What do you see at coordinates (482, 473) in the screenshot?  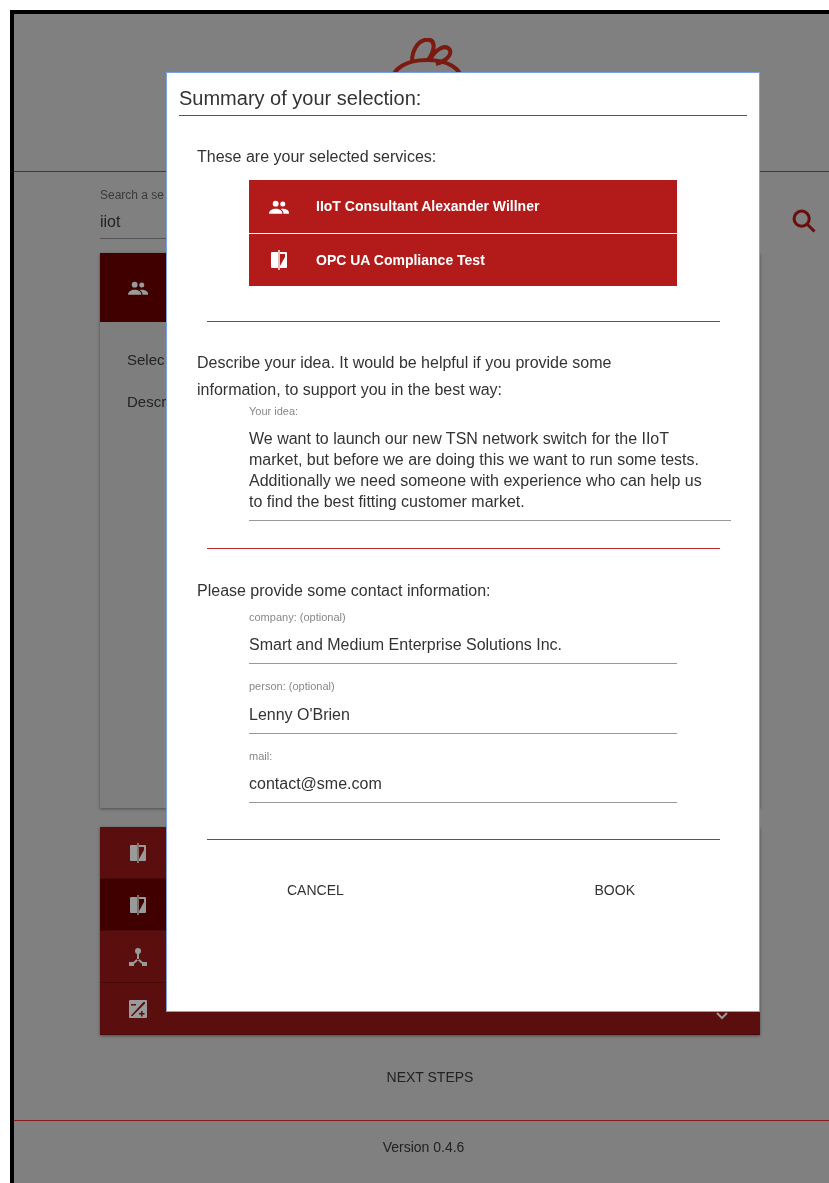 I see `idea-field: We want to launch our new TSN network switch for the IIoT market, but before we are doing this we want to run some tests. Additionally we need someone with experience who can help us to find the best fitting customer market.` at bounding box center [482, 473].